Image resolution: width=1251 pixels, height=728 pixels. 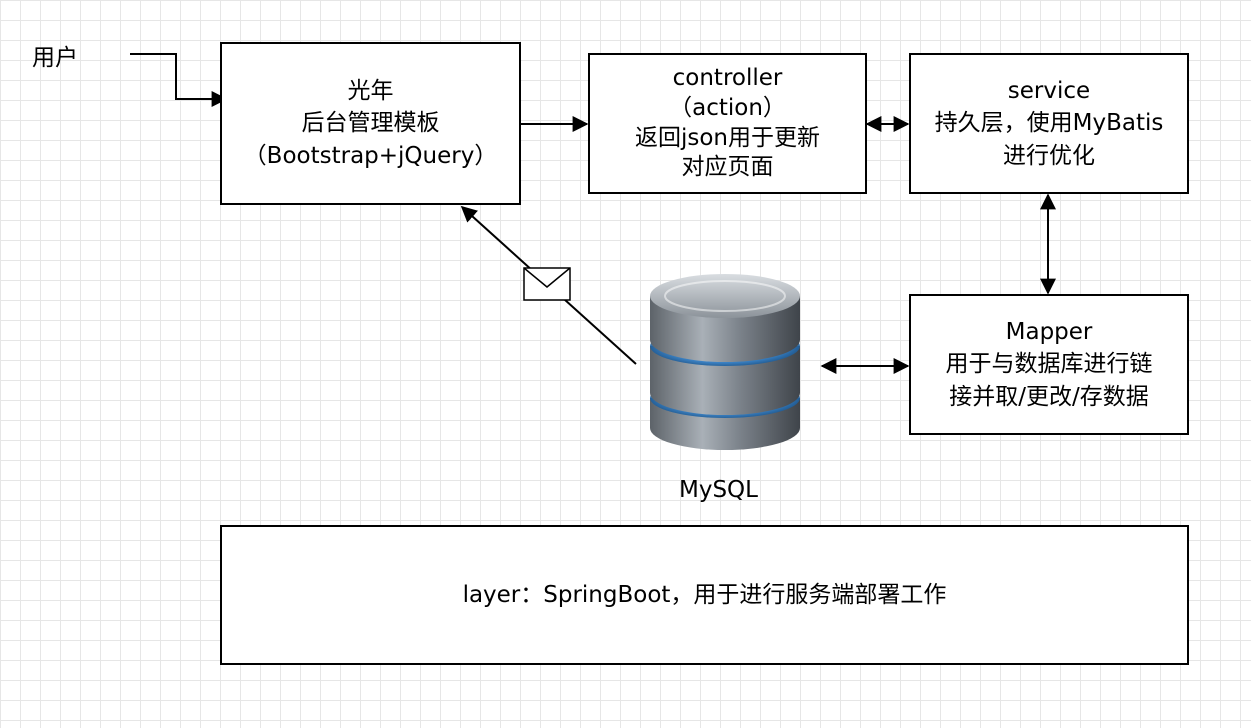 I want to click on service-line-2: 持久层，使用MyBatis, so click(x=1049, y=123).